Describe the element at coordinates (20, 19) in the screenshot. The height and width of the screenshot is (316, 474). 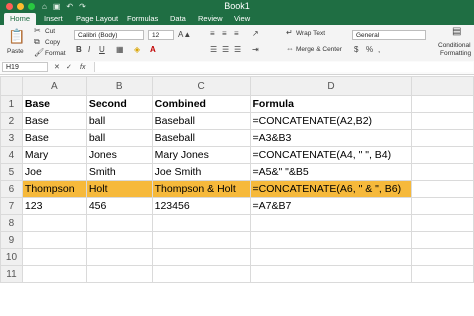
I see `tab-home: Home` at that location.